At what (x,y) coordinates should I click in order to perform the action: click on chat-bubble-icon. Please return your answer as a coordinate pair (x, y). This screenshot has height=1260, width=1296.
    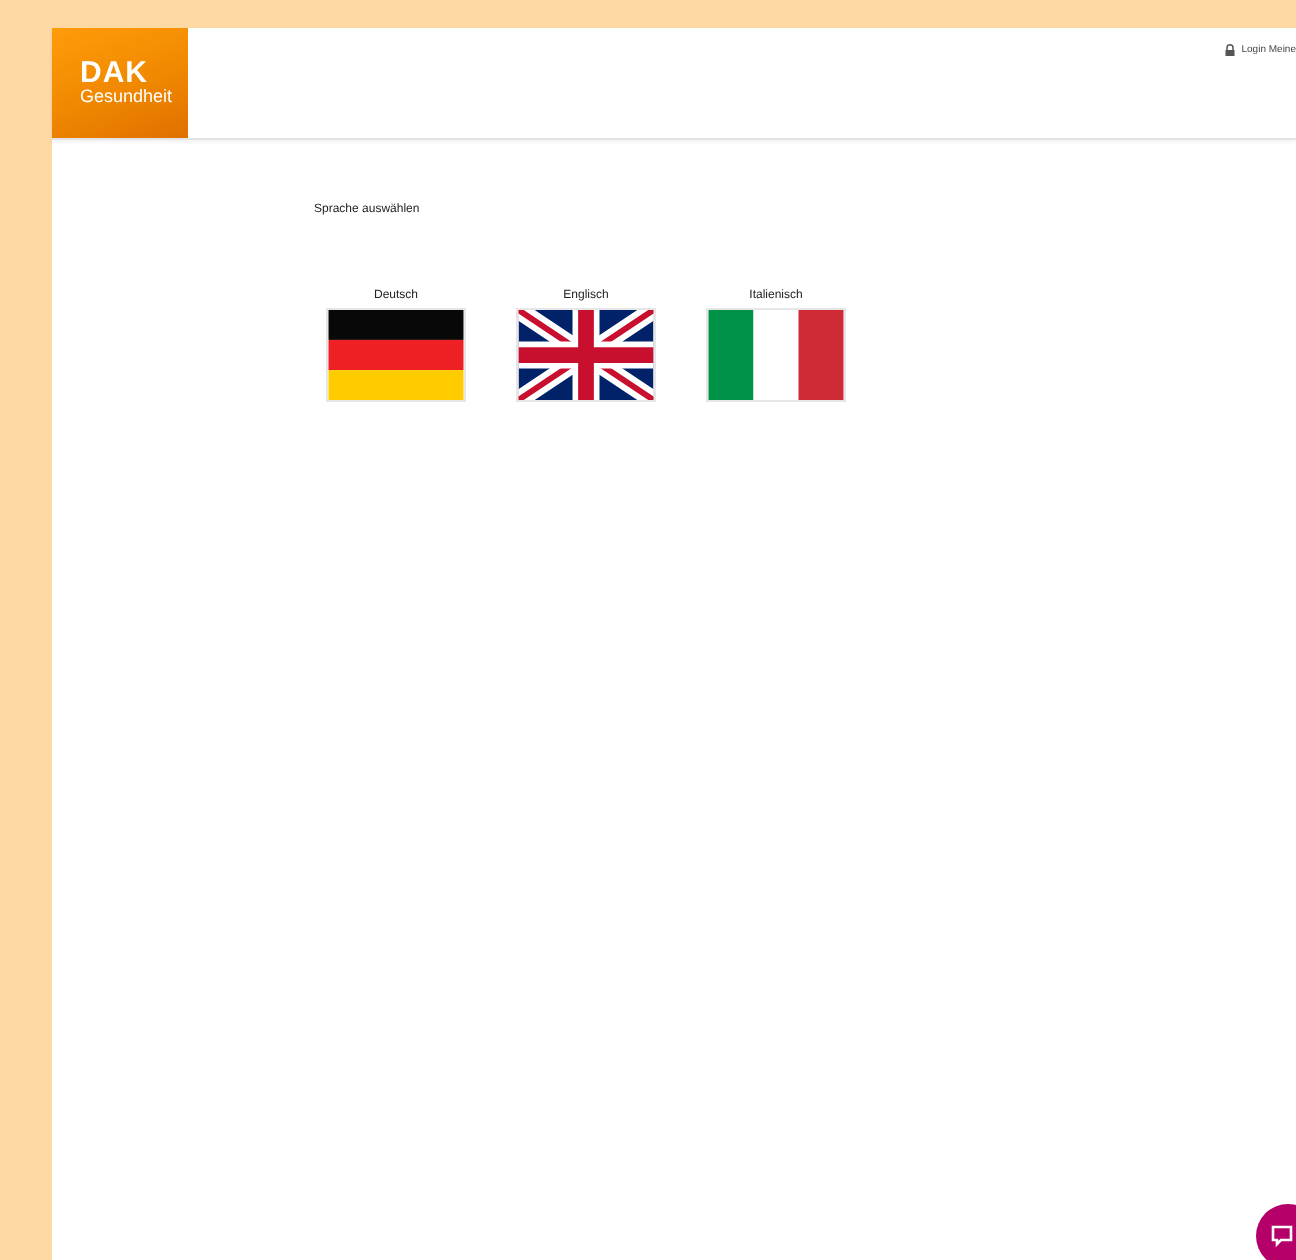
    Looking at the image, I should click on (1282, 1236).